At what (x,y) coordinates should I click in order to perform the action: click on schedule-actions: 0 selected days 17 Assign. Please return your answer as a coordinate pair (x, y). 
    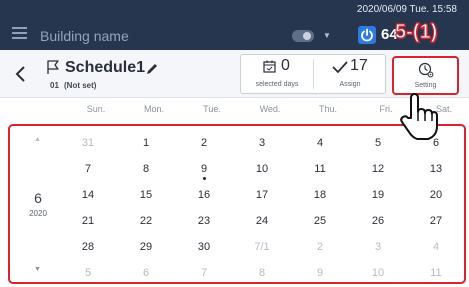
    Looking at the image, I should click on (313, 74).